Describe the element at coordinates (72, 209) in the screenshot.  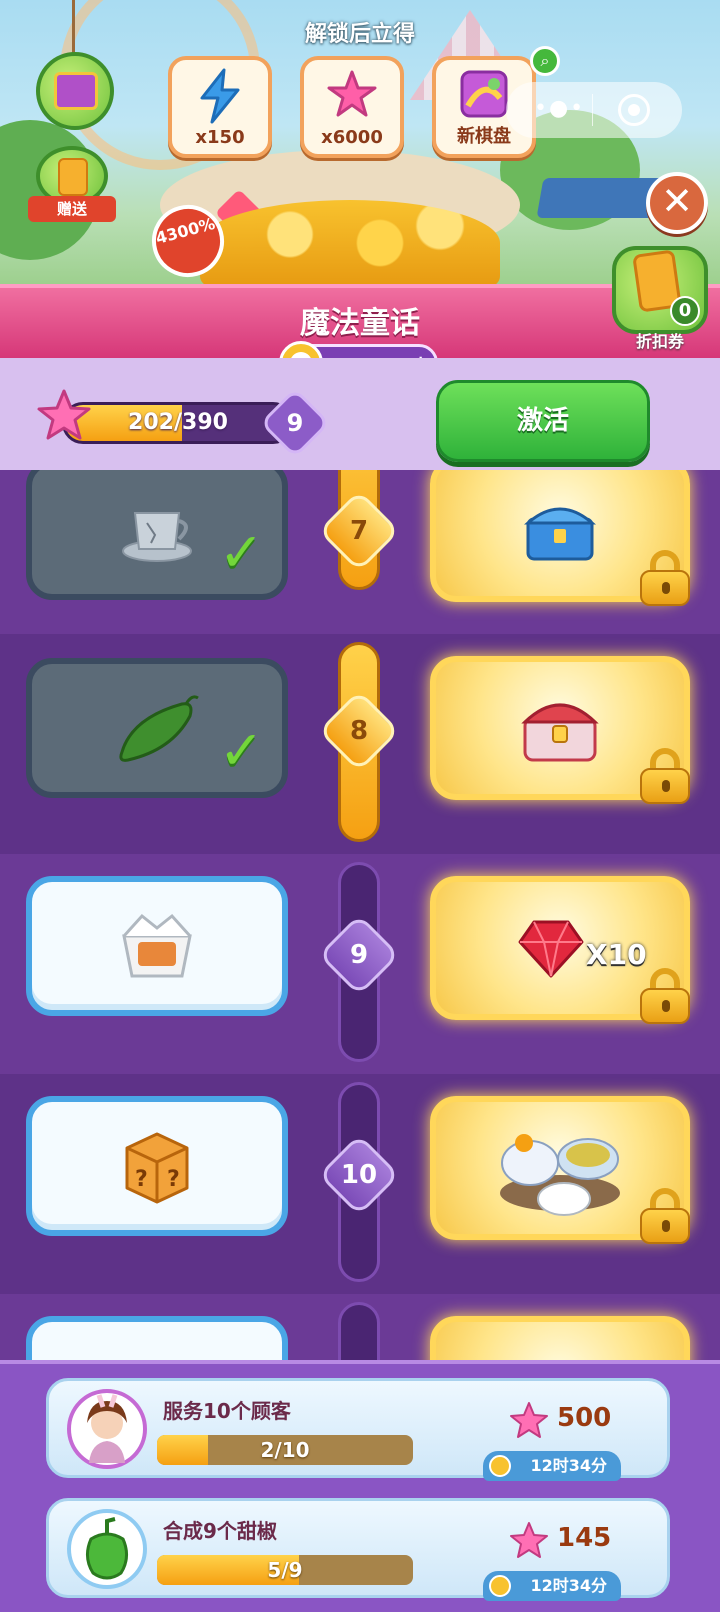
I see `send-gift-label: 赠送` at that location.